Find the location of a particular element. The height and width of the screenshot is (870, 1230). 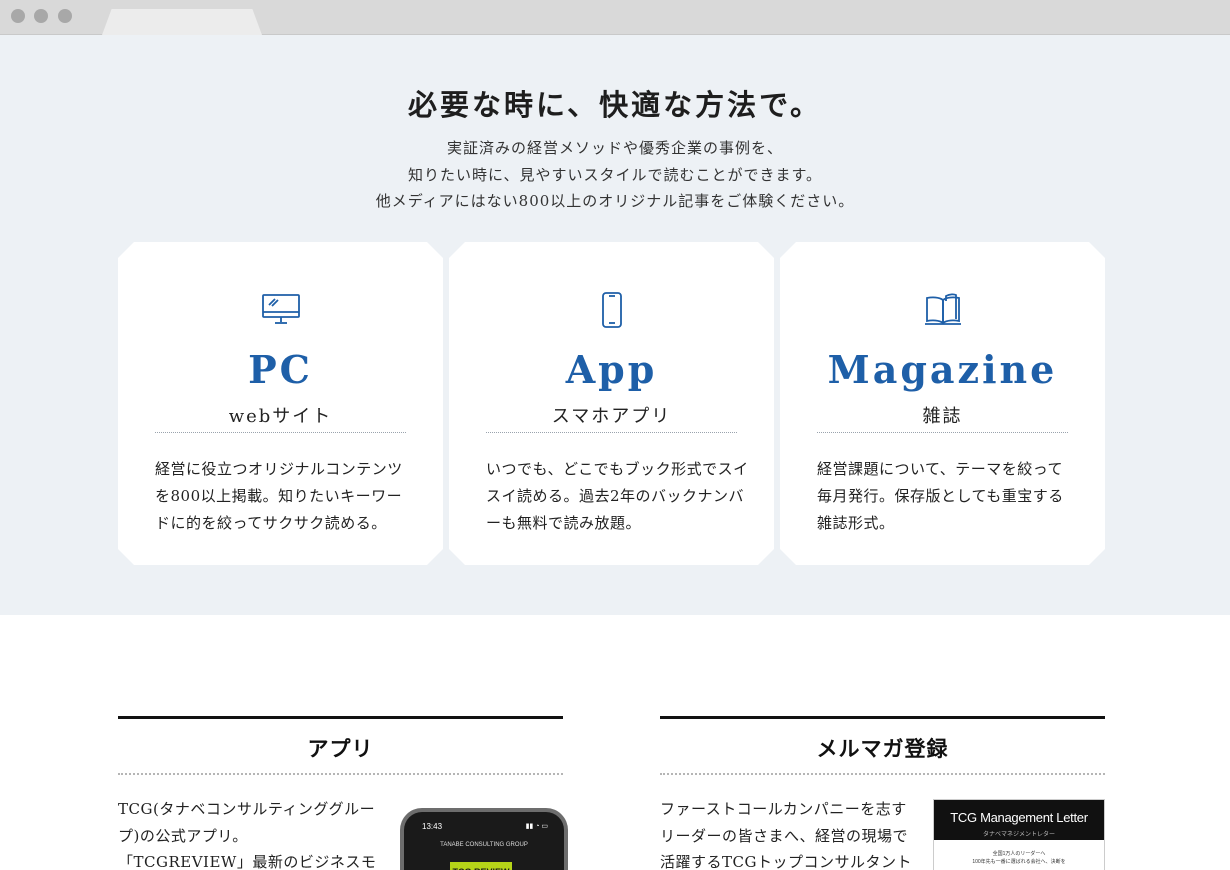

card-text-line: ドに的を絞ってサクサク読める。 is located at coordinates (271, 523).